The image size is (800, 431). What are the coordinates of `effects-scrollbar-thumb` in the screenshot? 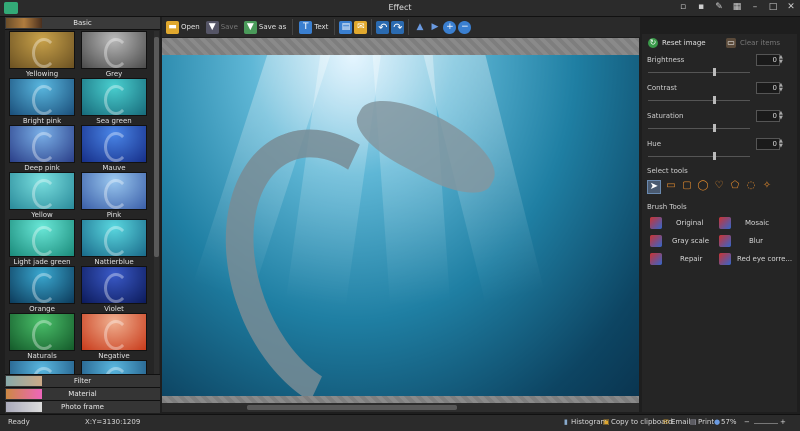 It's located at (156, 147).